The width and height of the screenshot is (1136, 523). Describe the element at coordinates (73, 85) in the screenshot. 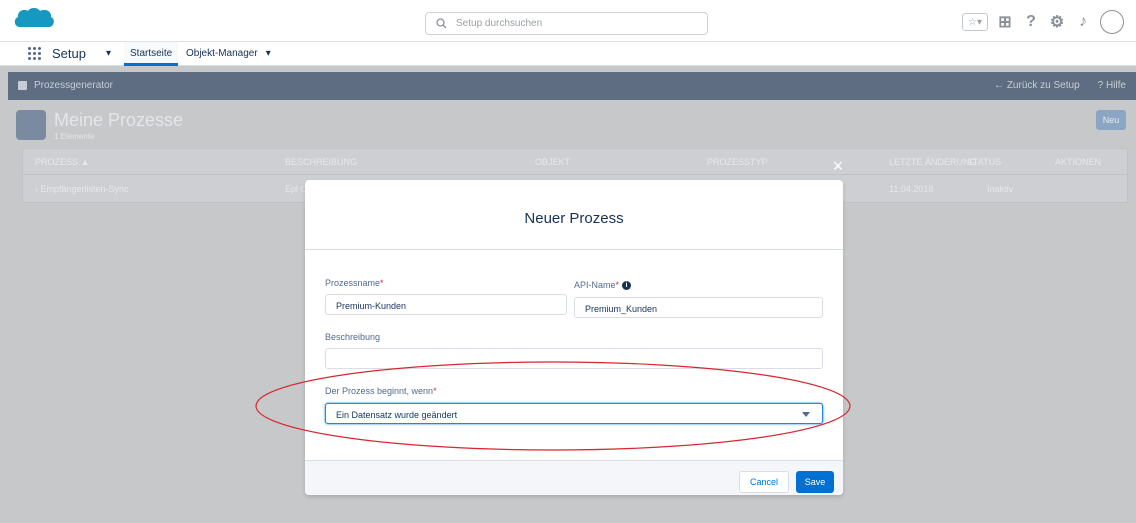

I see `page-context-title: Prozessgenerator` at that location.